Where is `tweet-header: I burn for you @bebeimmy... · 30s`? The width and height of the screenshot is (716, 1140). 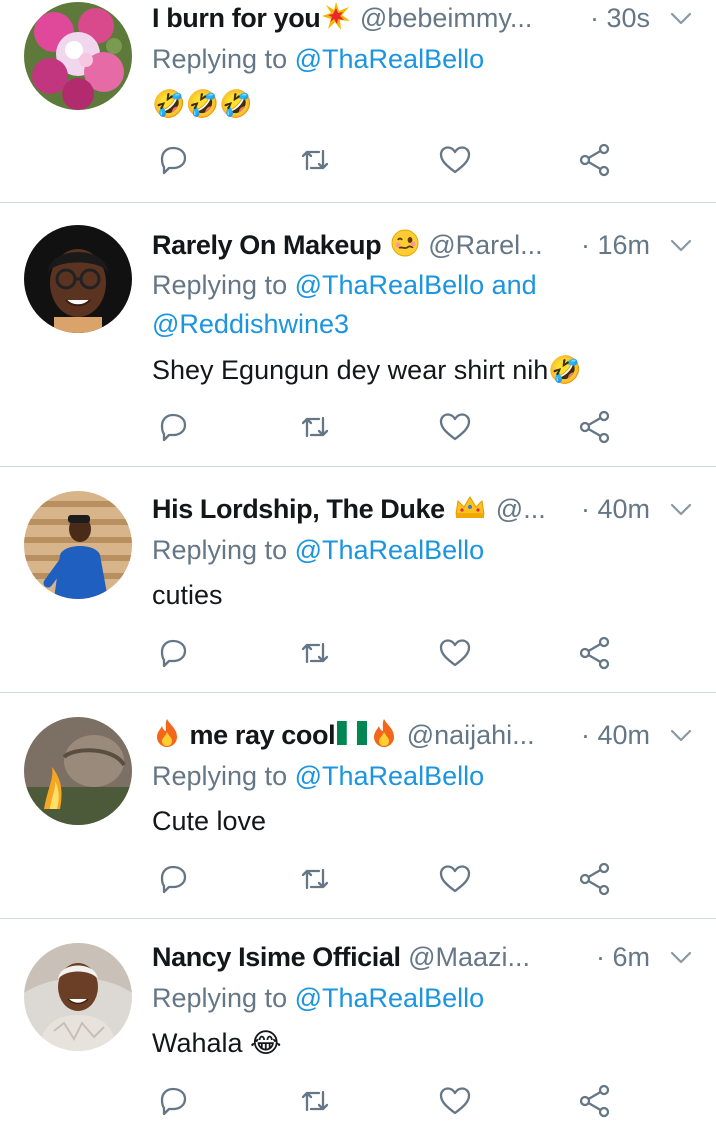
tweet-header: I burn for you @bebeimmy... · 30s is located at coordinates (424, 19).